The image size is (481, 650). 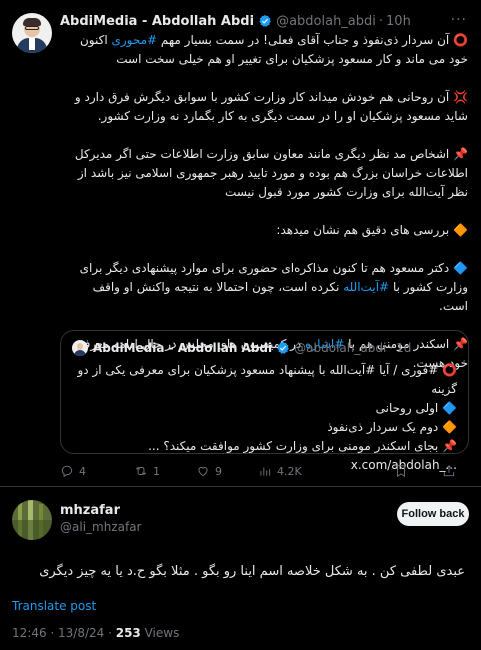 What do you see at coordinates (80, 348) in the screenshot?
I see `quoted-author-avatar` at bounding box center [80, 348].